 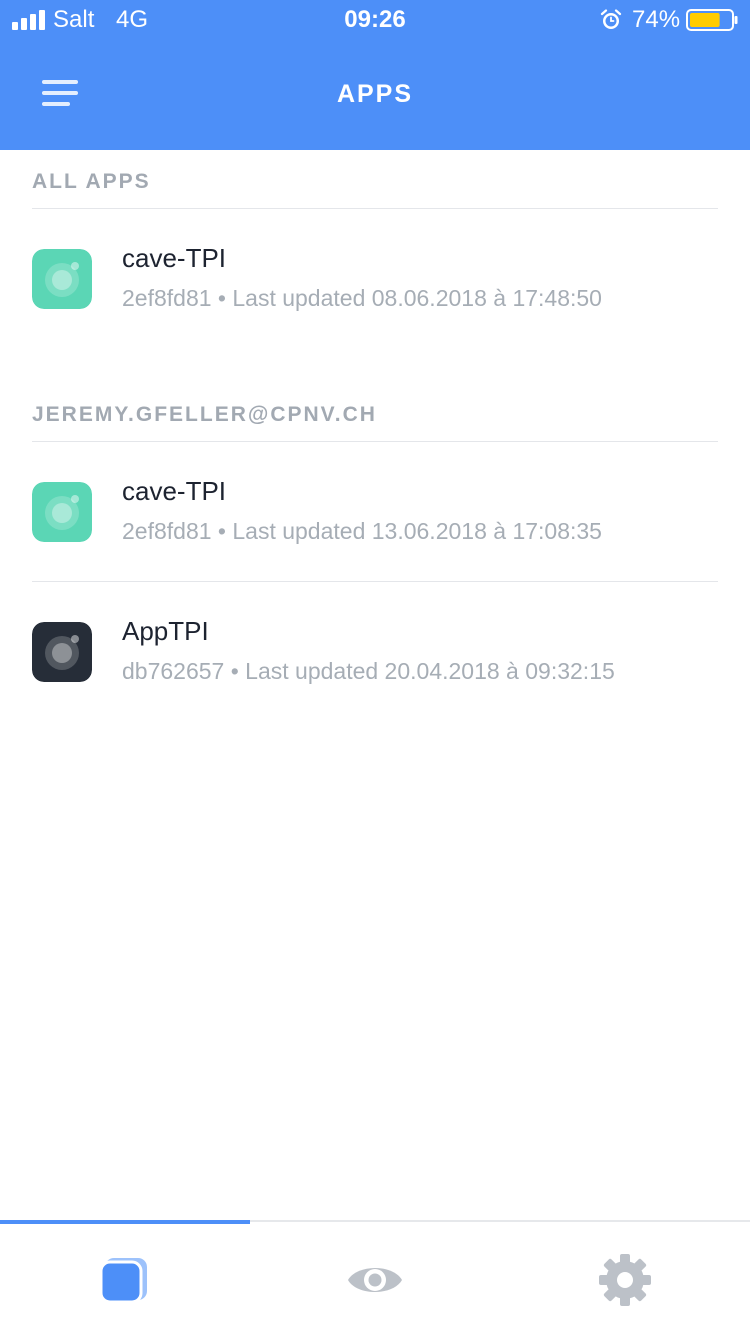 I want to click on tab-bar, so click(x=375, y=1277).